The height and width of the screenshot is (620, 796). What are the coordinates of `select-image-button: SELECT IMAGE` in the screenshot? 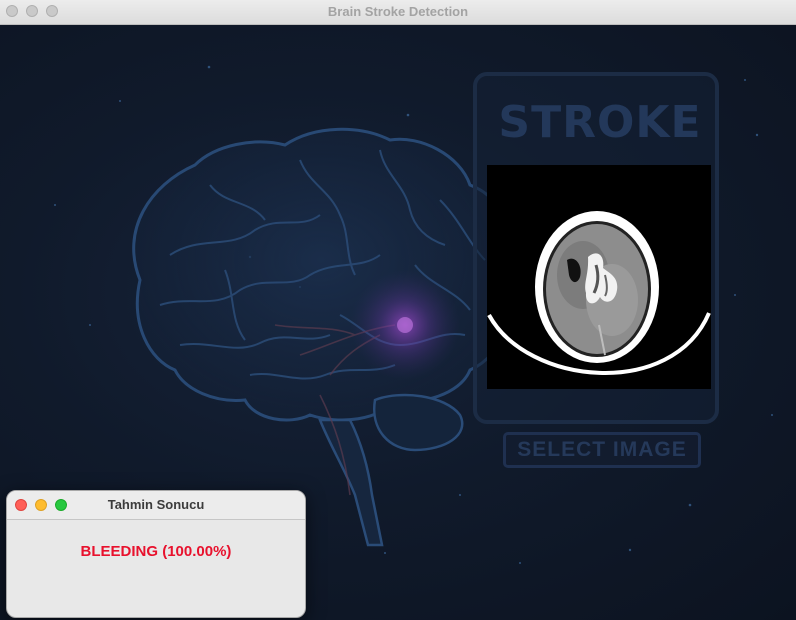 It's located at (602, 450).